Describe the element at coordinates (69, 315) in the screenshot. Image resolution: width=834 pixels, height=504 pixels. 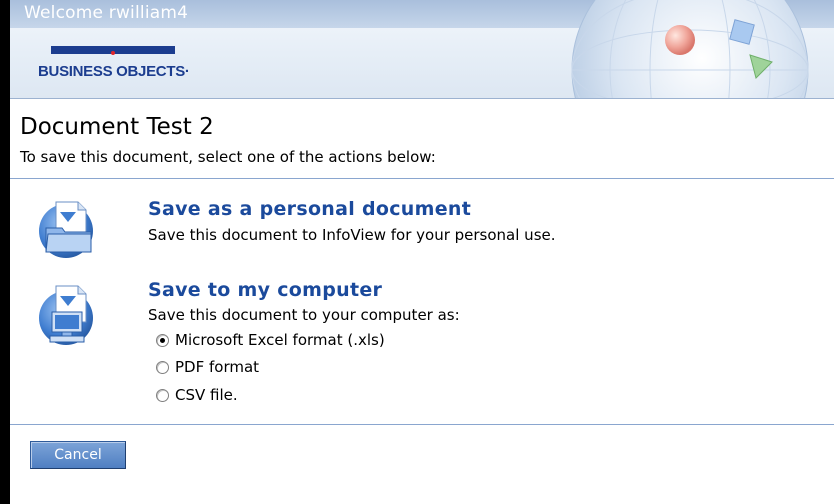
I see `computer-save-icon` at that location.